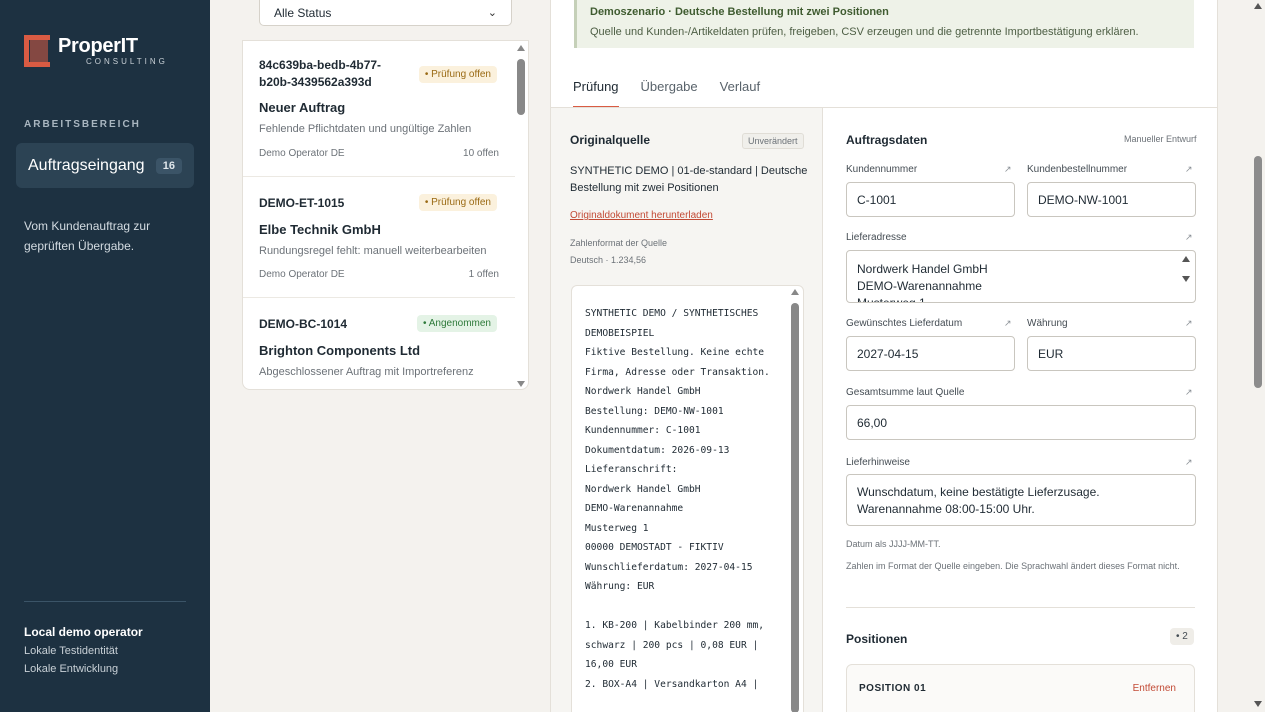 This screenshot has height=712, width=1265. What do you see at coordinates (882, 169) in the screenshot?
I see `customer-number-label: Kundennummer` at bounding box center [882, 169].